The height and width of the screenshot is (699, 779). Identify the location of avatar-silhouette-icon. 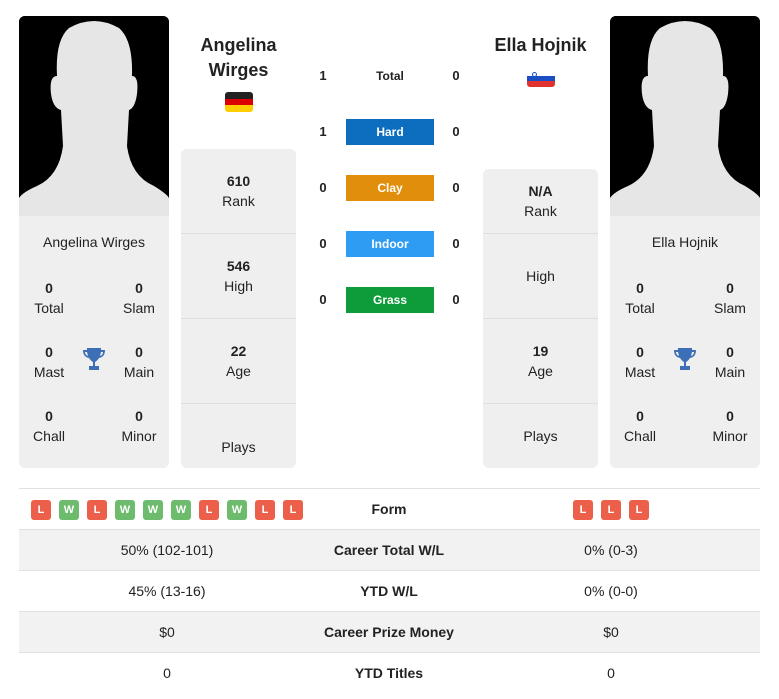
(685, 116).